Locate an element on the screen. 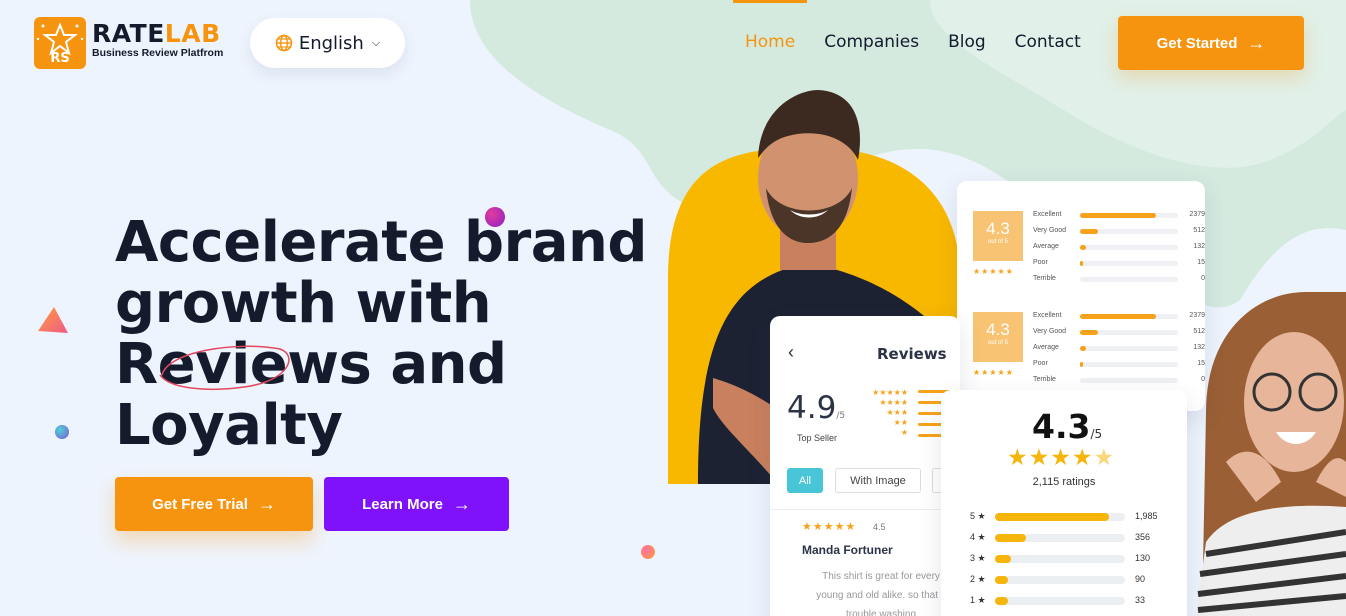 The width and height of the screenshot is (1346, 616). ratings-row: 1 ★ 33 is located at coordinates (1075, 601).